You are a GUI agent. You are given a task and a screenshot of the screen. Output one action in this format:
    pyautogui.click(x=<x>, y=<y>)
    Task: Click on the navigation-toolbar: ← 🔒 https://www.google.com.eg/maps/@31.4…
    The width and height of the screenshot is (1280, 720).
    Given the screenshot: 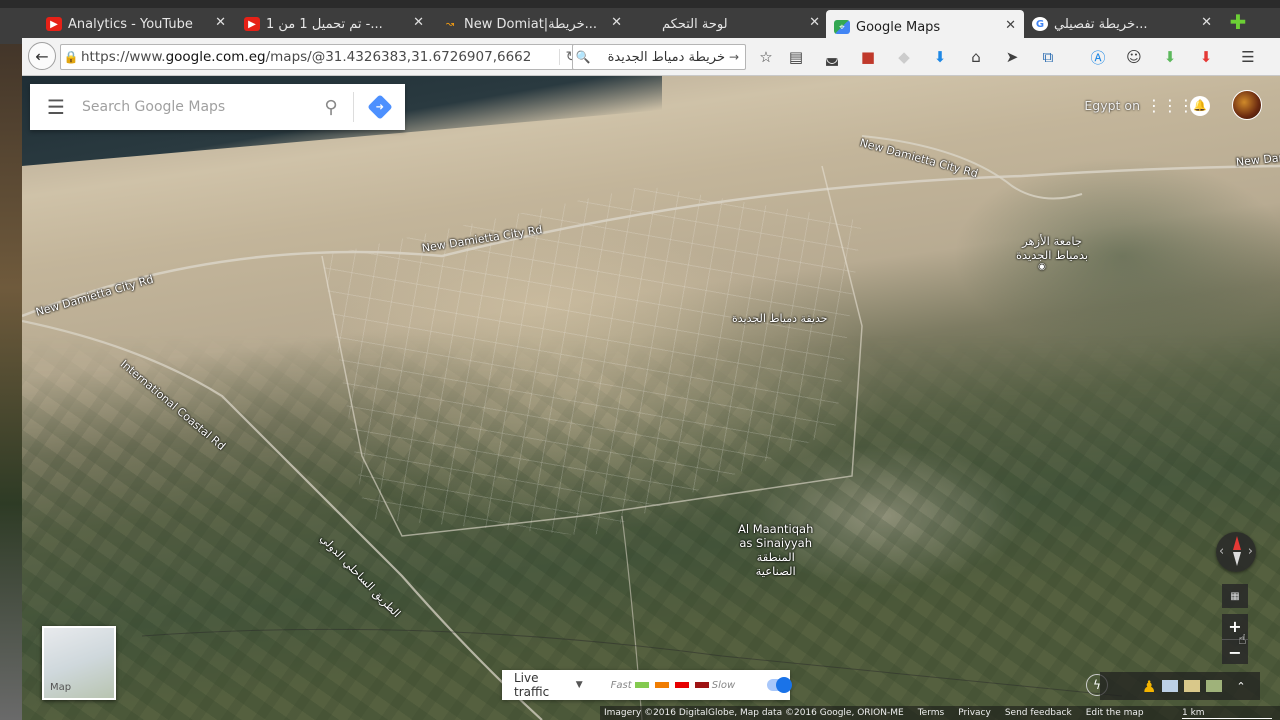 What is the action you would take?
    pyautogui.click(x=651, y=57)
    